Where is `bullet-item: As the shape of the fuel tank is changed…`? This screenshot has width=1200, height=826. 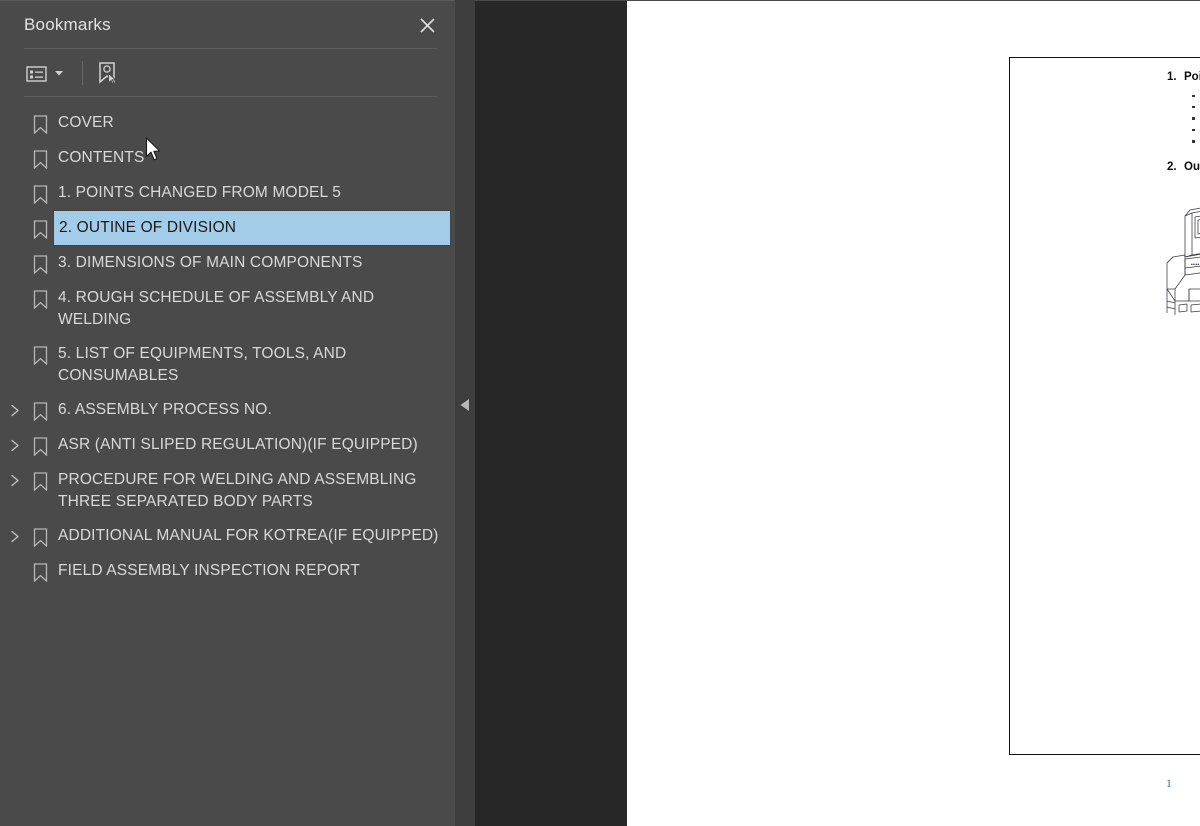
bullet-item: As the shape of the fuel tank is changed… is located at coordinates (1191, 106).